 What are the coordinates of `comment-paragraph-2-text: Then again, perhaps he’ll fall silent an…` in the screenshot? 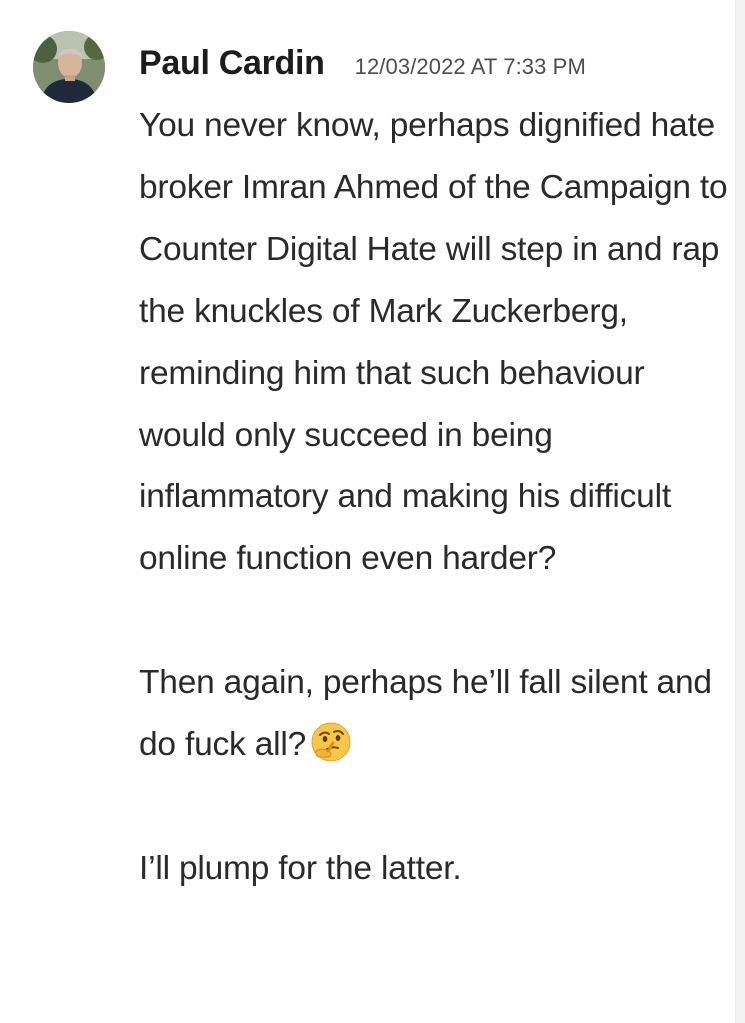 It's located at (425, 714).